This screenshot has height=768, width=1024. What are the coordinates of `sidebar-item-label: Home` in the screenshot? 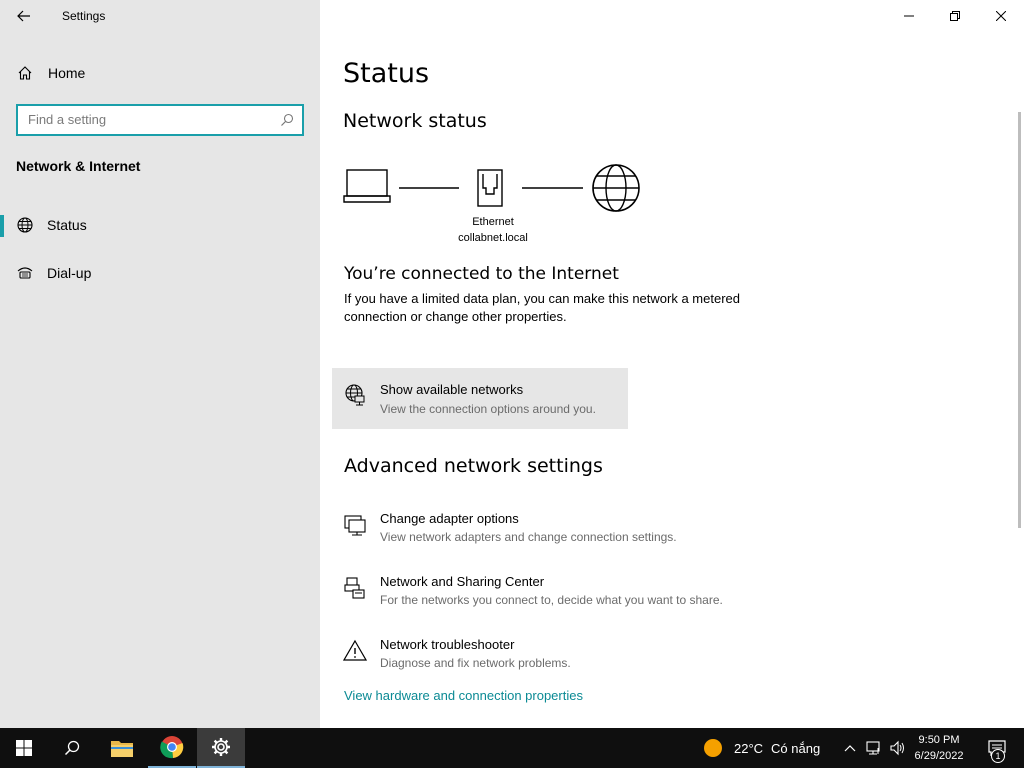 It's located at (67, 73).